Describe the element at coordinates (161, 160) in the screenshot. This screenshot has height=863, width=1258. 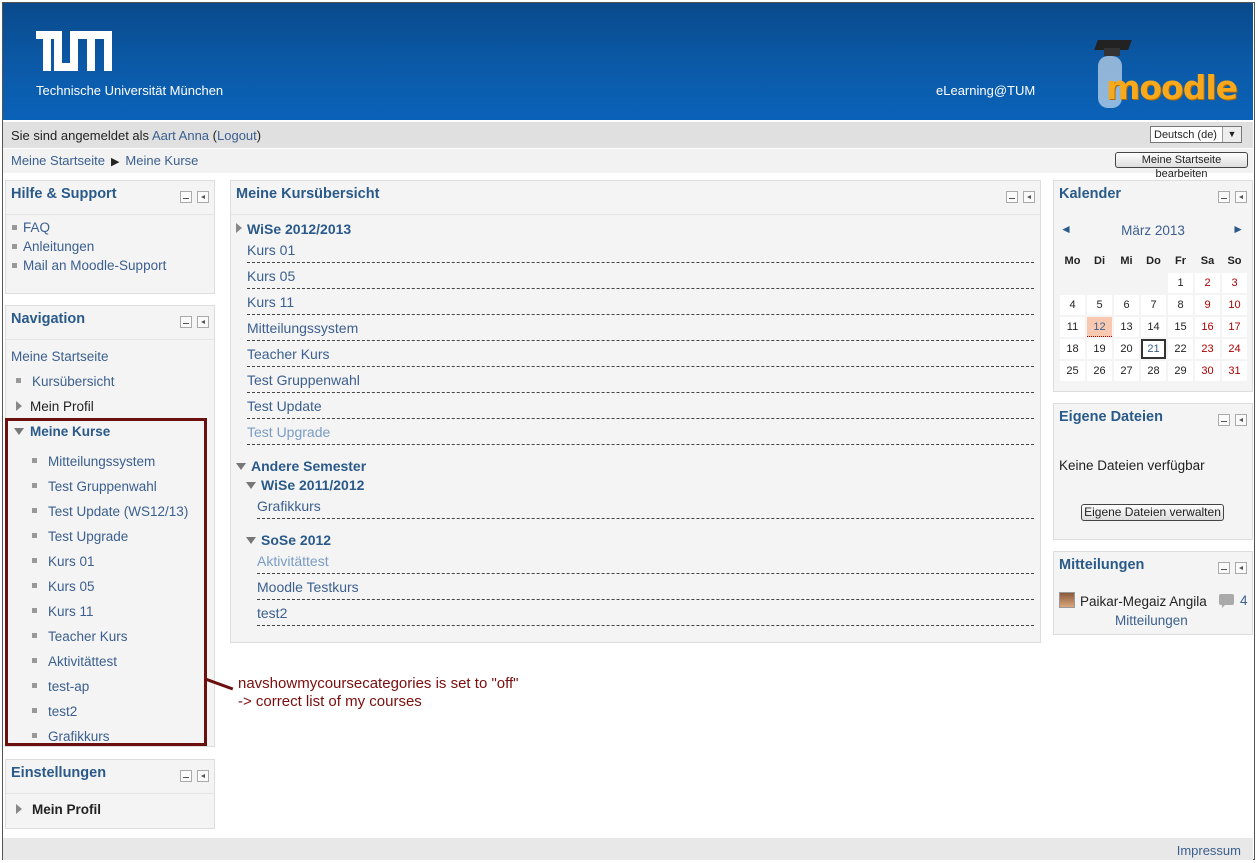
I see `breadcrumb-current: Meine Kurse` at that location.